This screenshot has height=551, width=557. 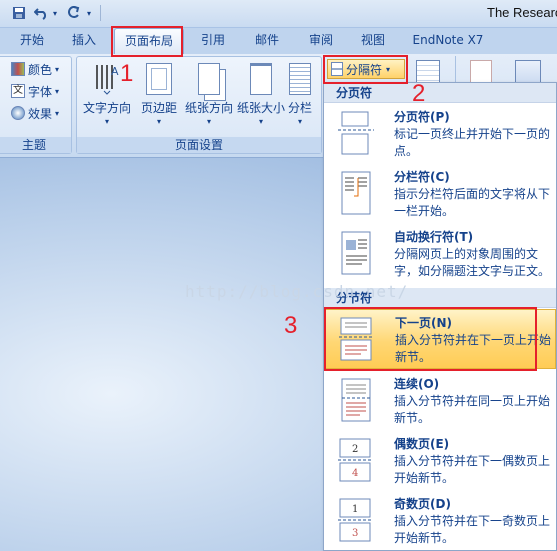 What do you see at coordinates (89, 13) in the screenshot?
I see `customize-qat-icon: ▾` at bounding box center [89, 13].